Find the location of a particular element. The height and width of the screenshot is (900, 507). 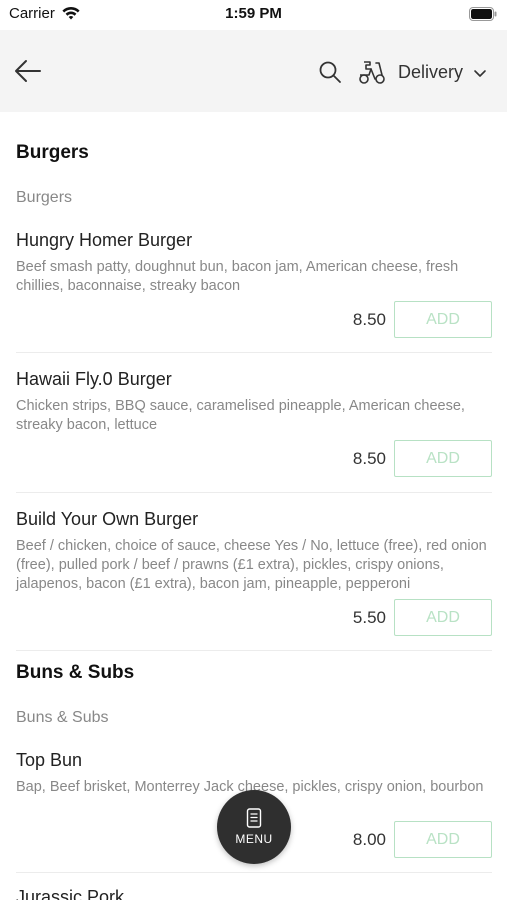

section-title: Buns & Subs is located at coordinates (75, 672).